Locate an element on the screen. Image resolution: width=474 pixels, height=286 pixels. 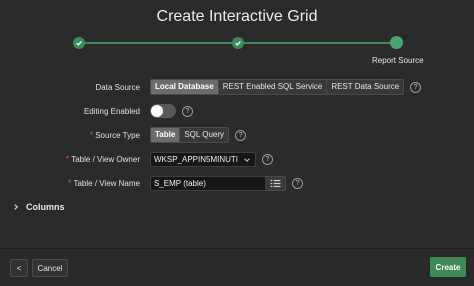
data-source-option-local: Local Database is located at coordinates (185, 87).